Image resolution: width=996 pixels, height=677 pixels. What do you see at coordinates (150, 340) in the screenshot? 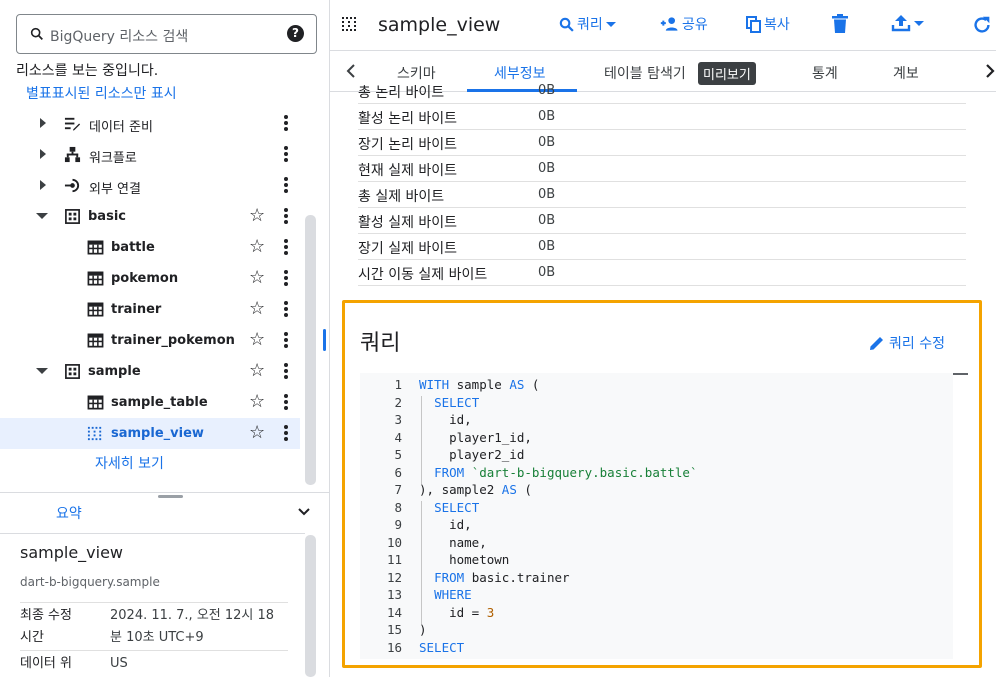
I see `tree-item-table-trainer-pokemon: trainer_pokemon ☆` at bounding box center [150, 340].